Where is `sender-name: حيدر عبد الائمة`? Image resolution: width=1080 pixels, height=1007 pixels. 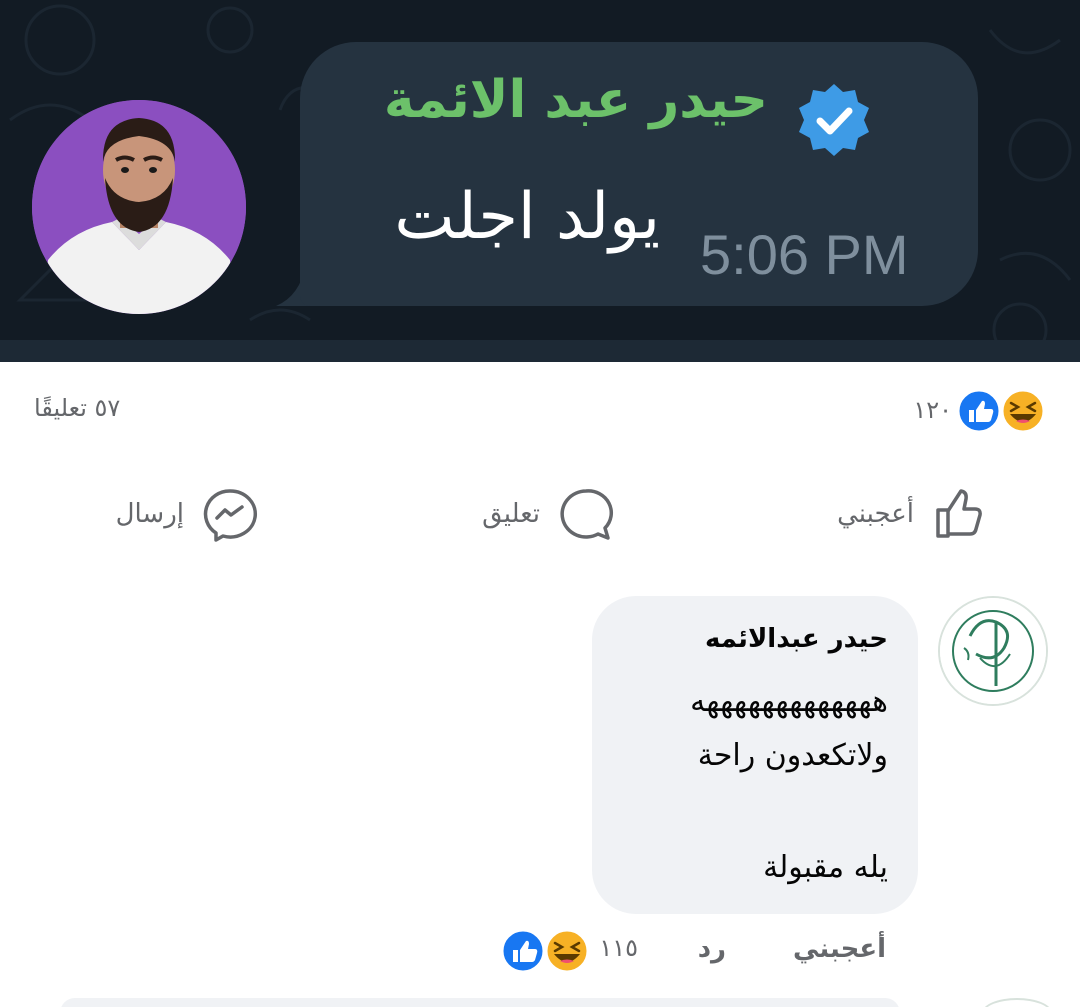 sender-name: حيدر عبد الائمة is located at coordinates (575, 100).